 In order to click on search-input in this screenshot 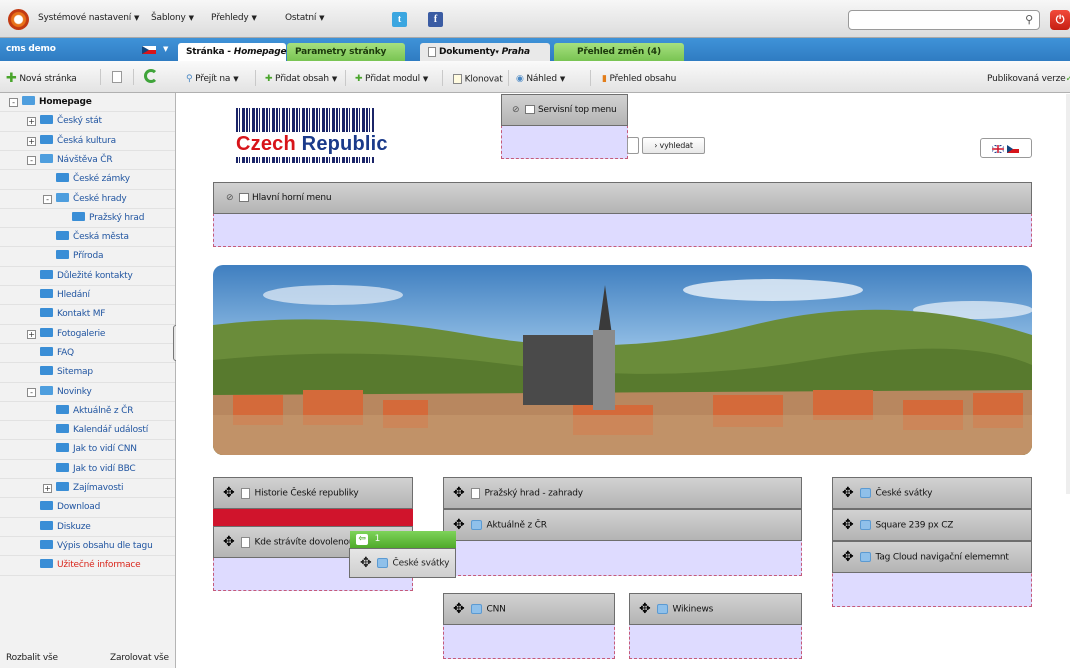, I will do `click(633, 145)`.